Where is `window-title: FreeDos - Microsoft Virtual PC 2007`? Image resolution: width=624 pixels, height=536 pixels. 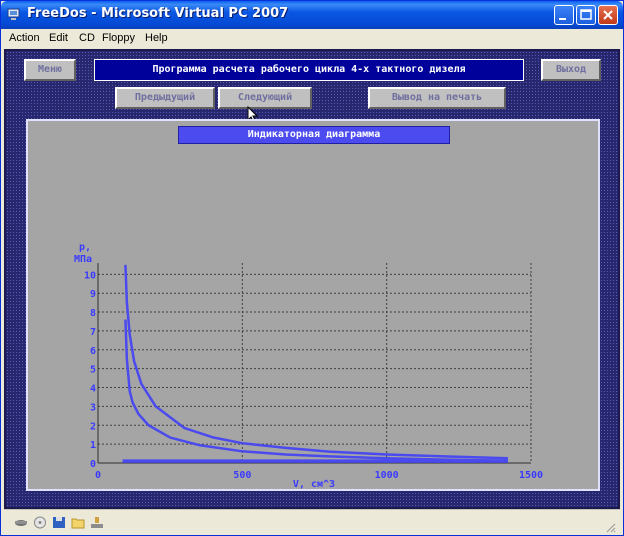
window-title: FreeDos - Microsoft Virtual PC 2007 is located at coordinates (158, 13).